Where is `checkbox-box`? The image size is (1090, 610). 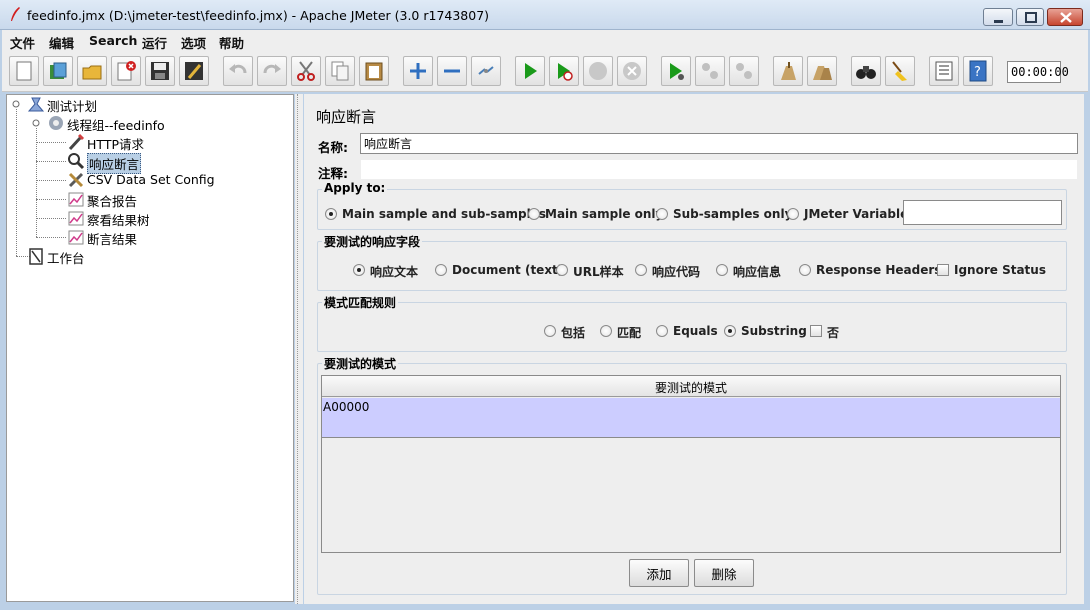 checkbox-box is located at coordinates (943, 270).